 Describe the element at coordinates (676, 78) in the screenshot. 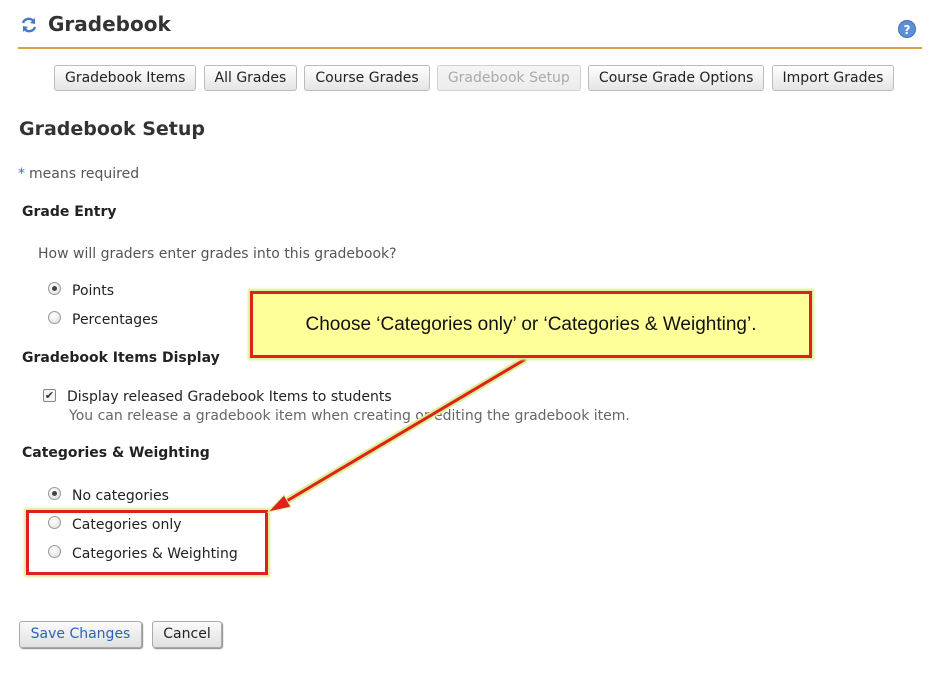

I see `course-grade-options-button: Course Grade Options` at that location.